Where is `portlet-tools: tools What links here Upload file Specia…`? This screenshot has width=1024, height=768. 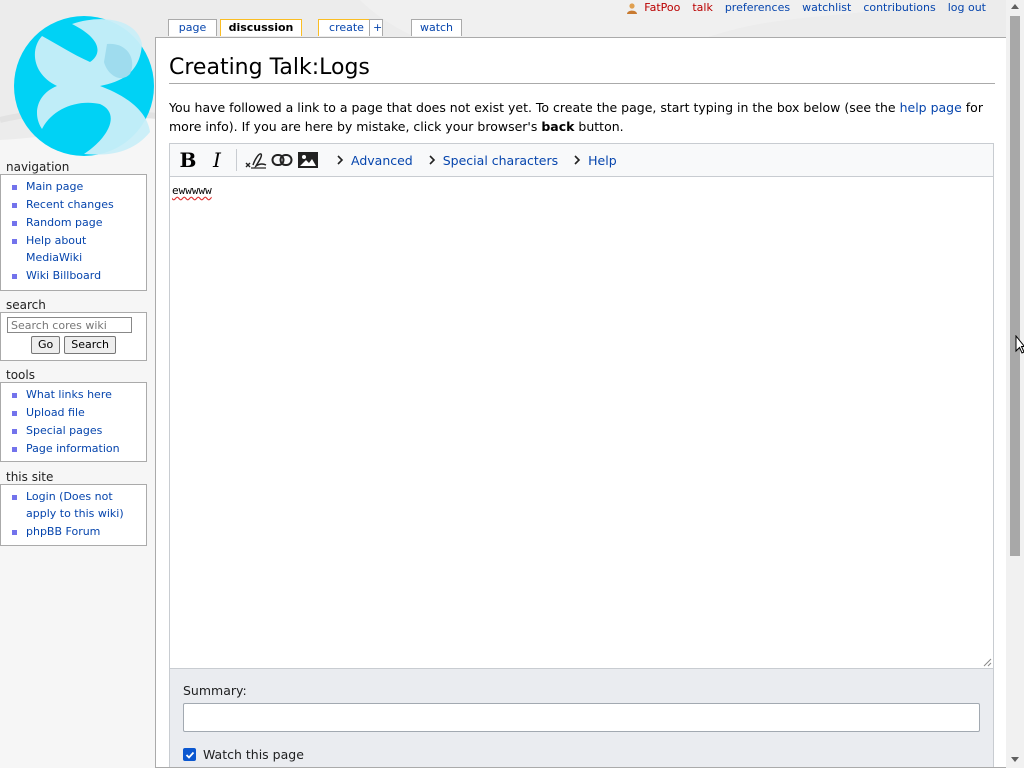 portlet-tools: tools What links here Upload file Specia… is located at coordinates (73, 415).